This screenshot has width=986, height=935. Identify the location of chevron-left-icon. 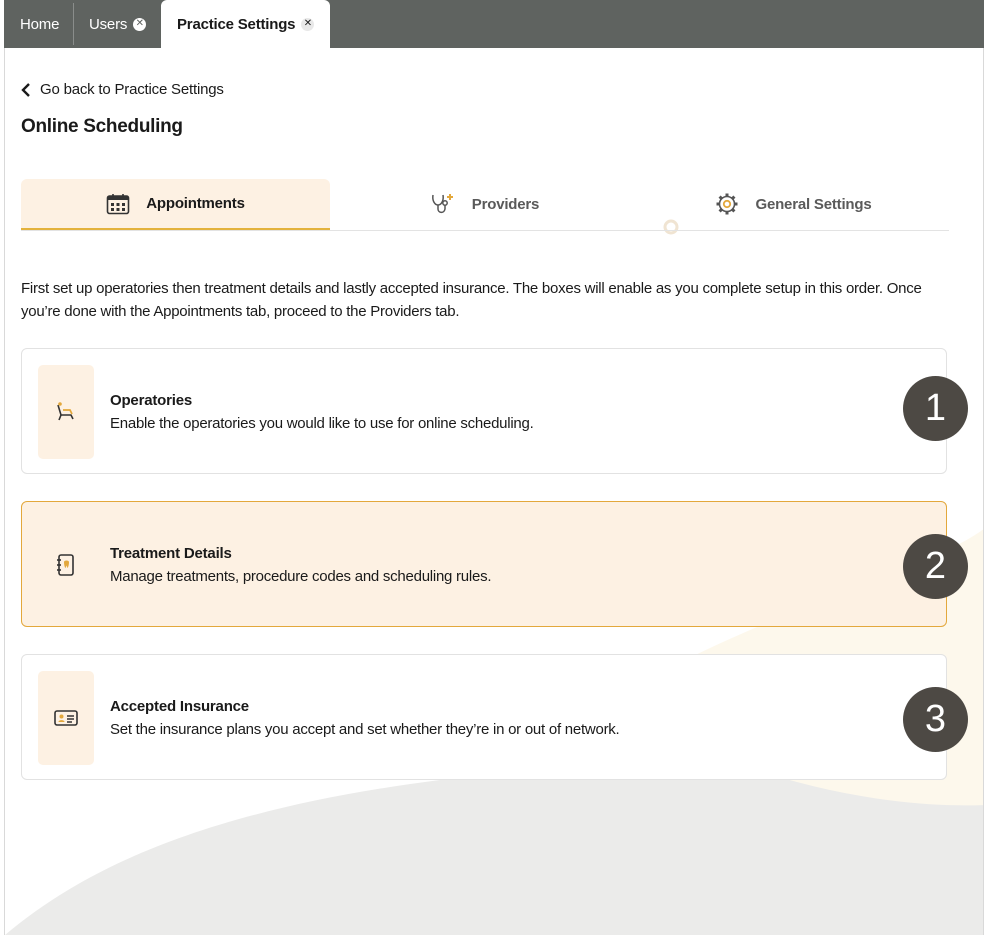
(25, 89).